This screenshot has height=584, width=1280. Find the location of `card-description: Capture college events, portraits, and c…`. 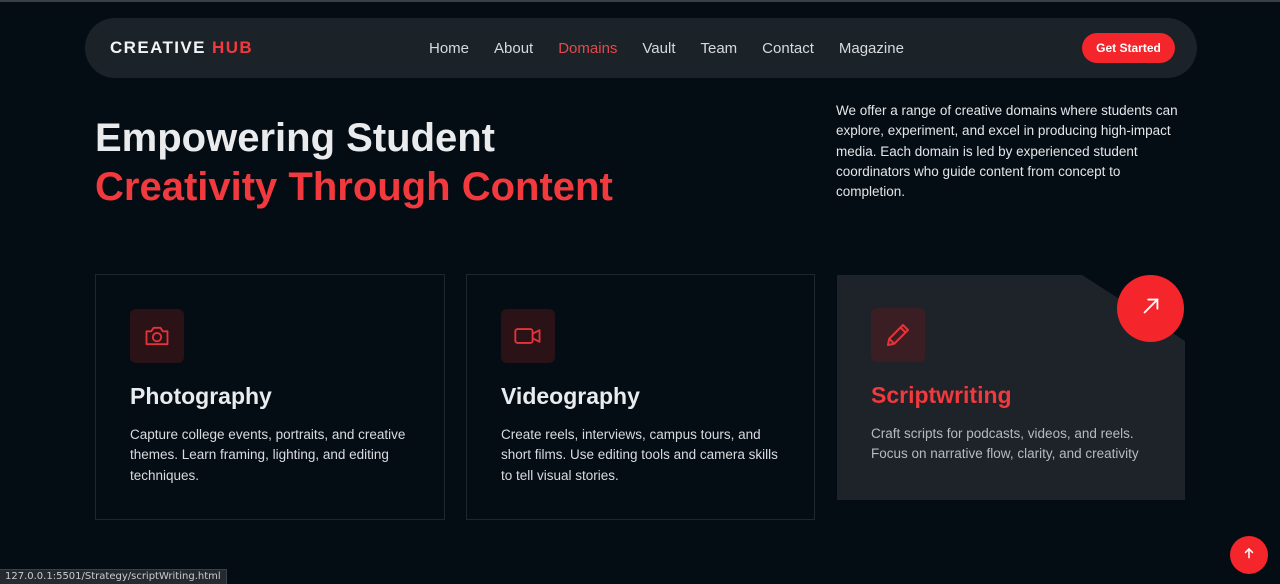

card-description: Capture college events, portraits, and c… is located at coordinates (268, 455).